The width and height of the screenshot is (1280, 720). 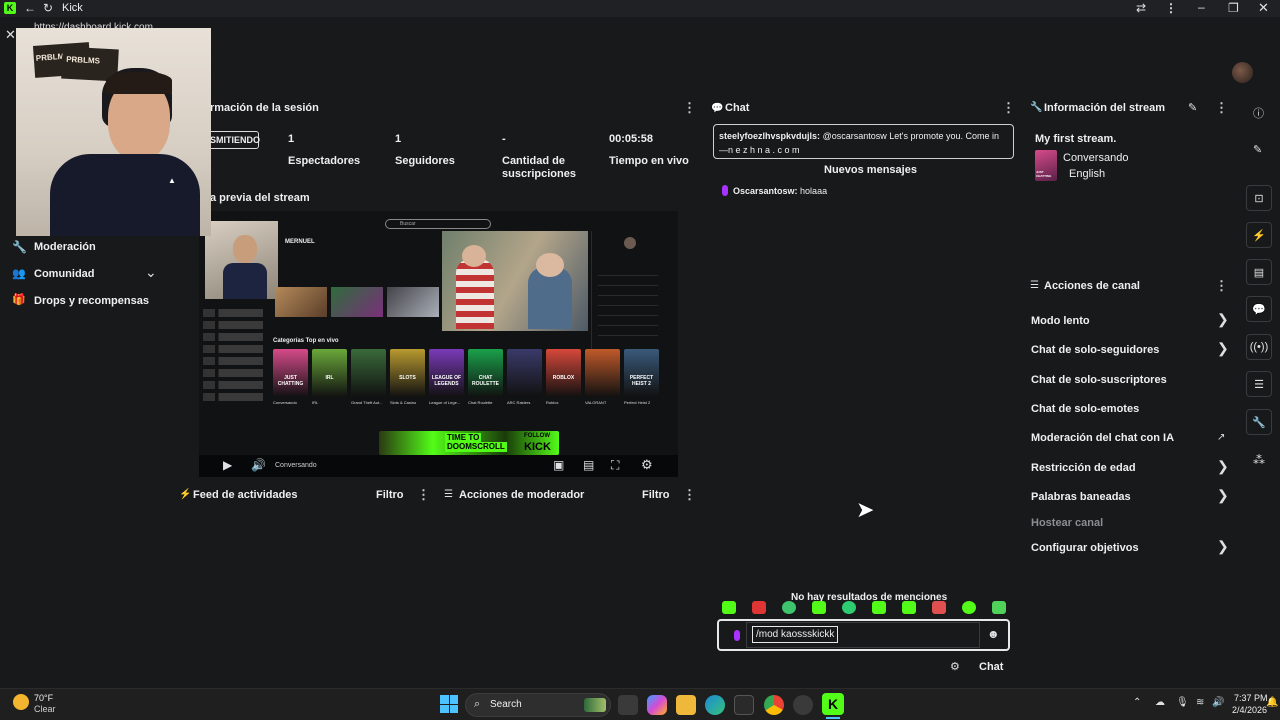 What do you see at coordinates (615, 465) in the screenshot?
I see `fullscreen-icon: ⛶` at bounding box center [615, 465].